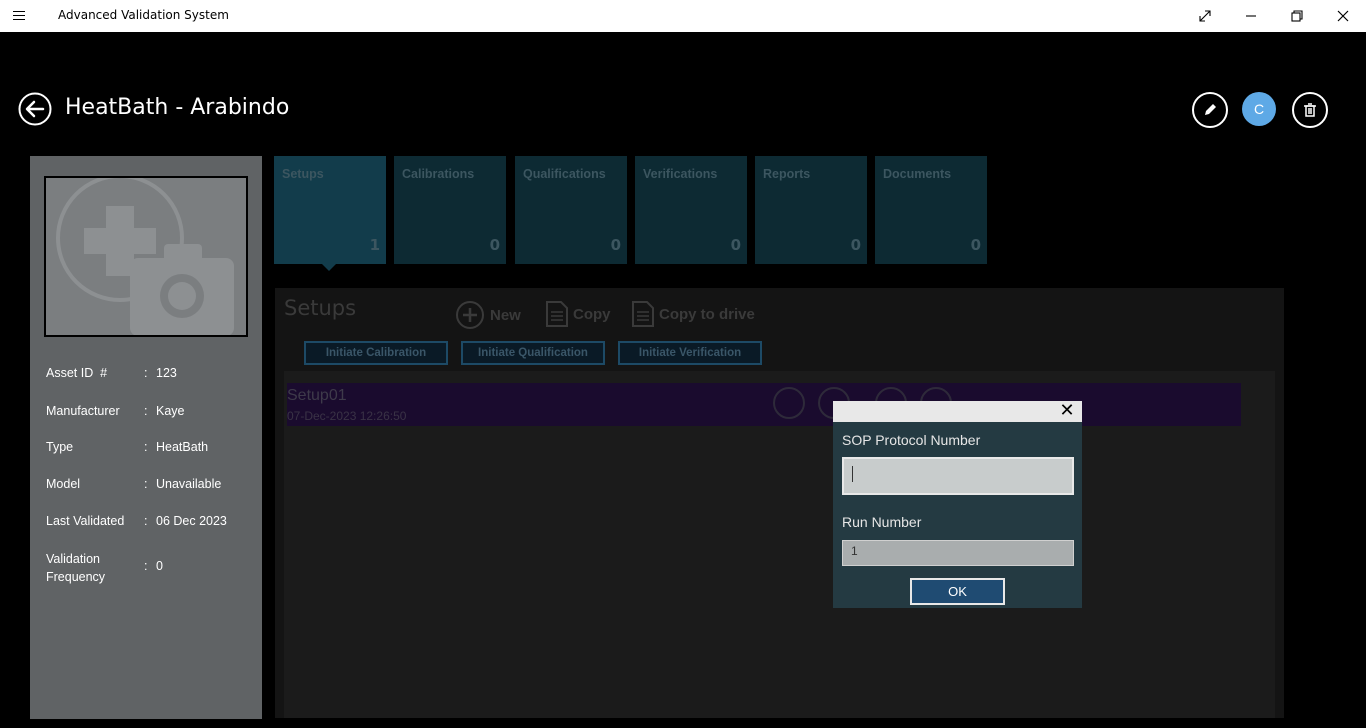 The image size is (1366, 728). Describe the element at coordinates (374, 245) in the screenshot. I see `tab-count: 1` at that location.